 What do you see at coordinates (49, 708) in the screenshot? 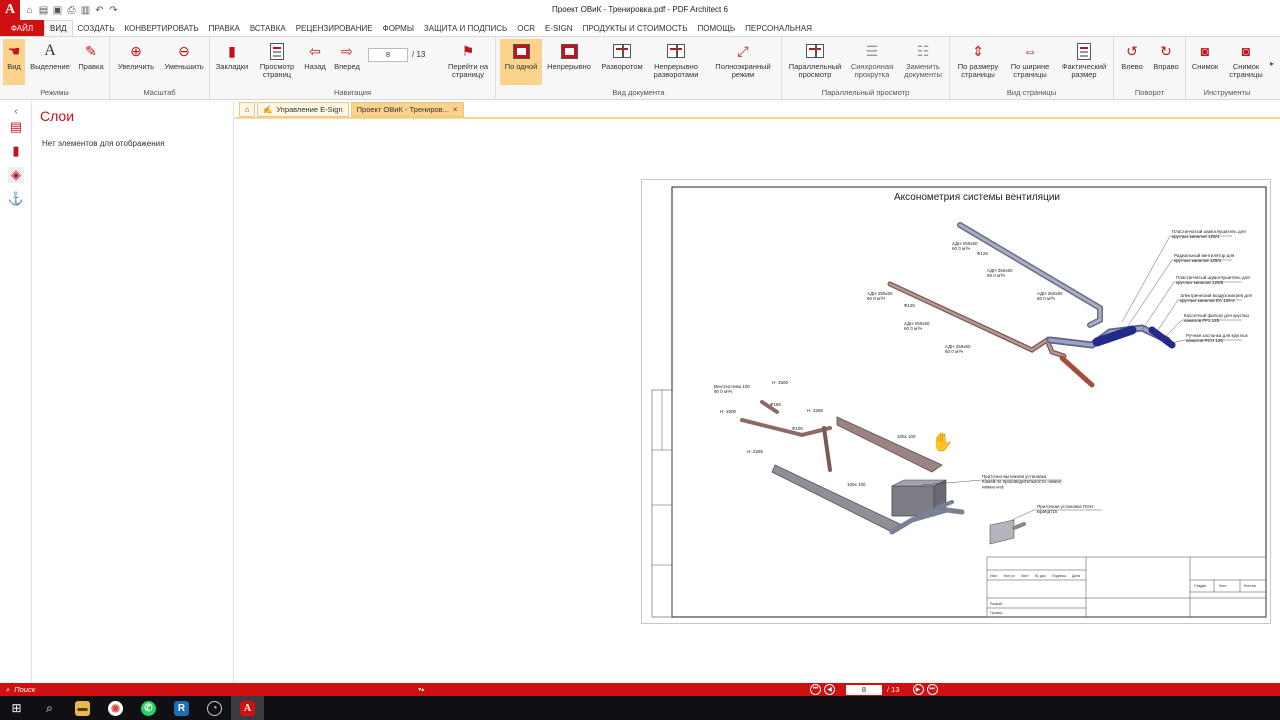
I see `taskbar-search-icon: ⌕` at bounding box center [49, 708].